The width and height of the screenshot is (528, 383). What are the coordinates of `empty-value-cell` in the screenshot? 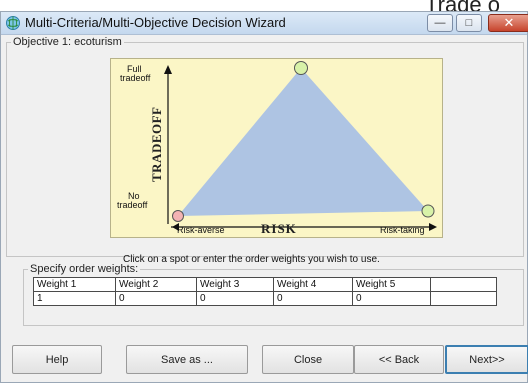 It's located at (463, 298).